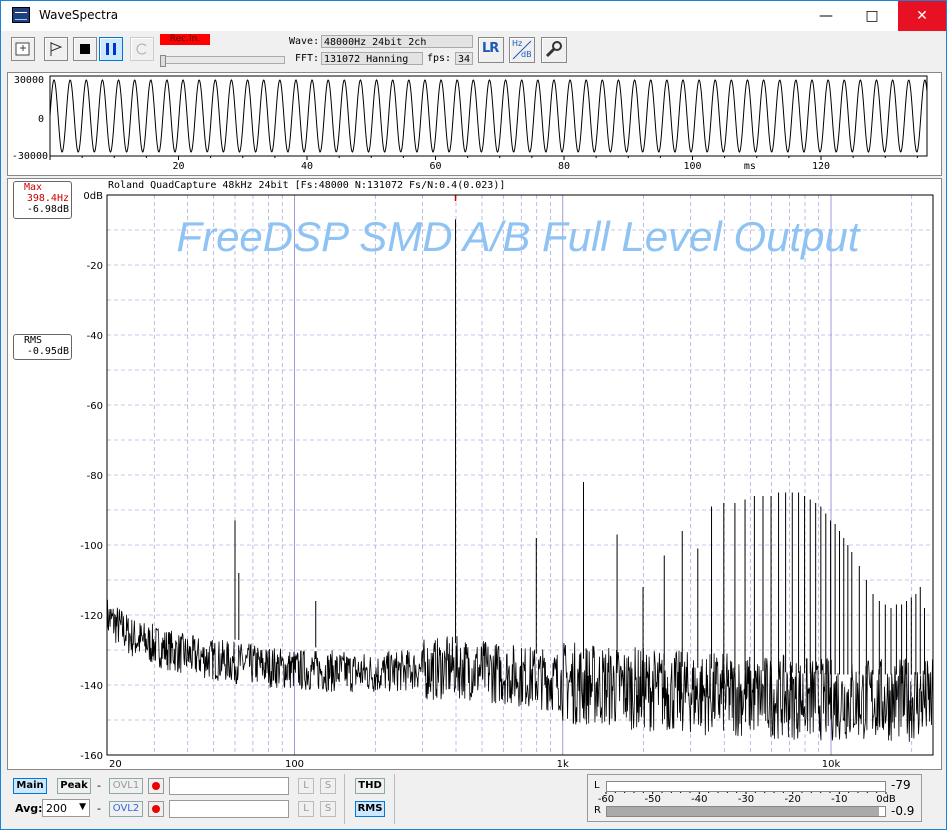 Image resolution: width=947 pixels, height=830 pixels. Describe the element at coordinates (564, 166) in the screenshot. I see `wave-x-tick: 80` at that location.